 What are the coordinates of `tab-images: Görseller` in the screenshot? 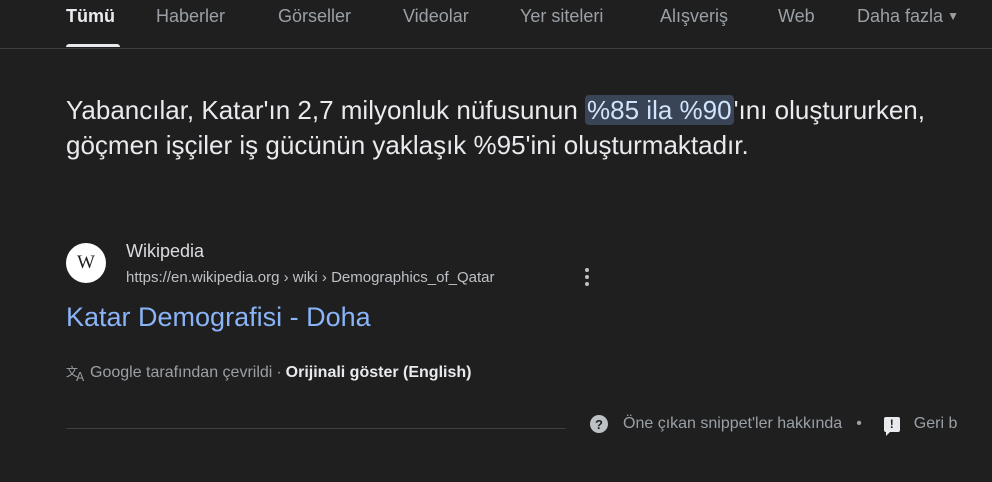 It's located at (314, 16).